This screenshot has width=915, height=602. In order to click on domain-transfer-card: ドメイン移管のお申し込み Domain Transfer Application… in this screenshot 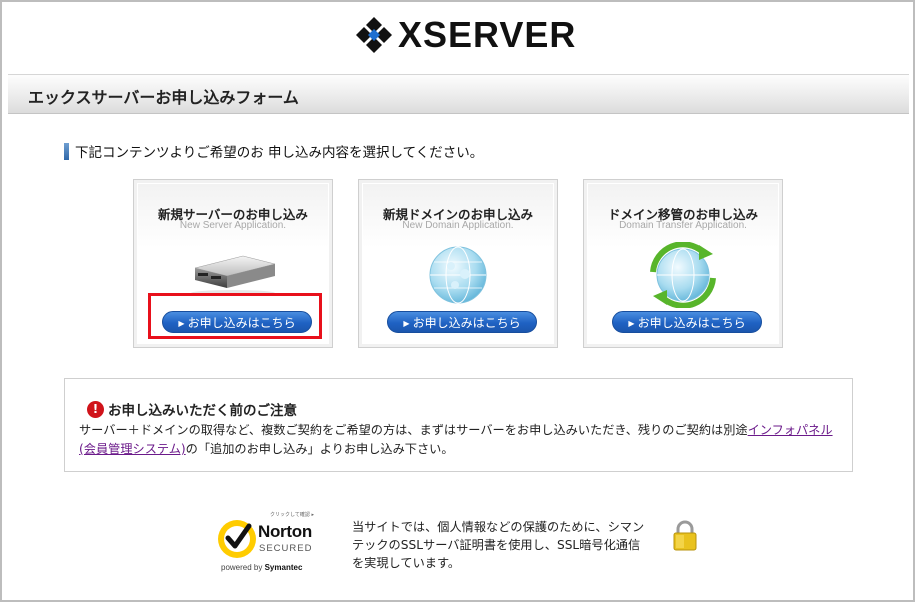, I will do `click(683, 263)`.